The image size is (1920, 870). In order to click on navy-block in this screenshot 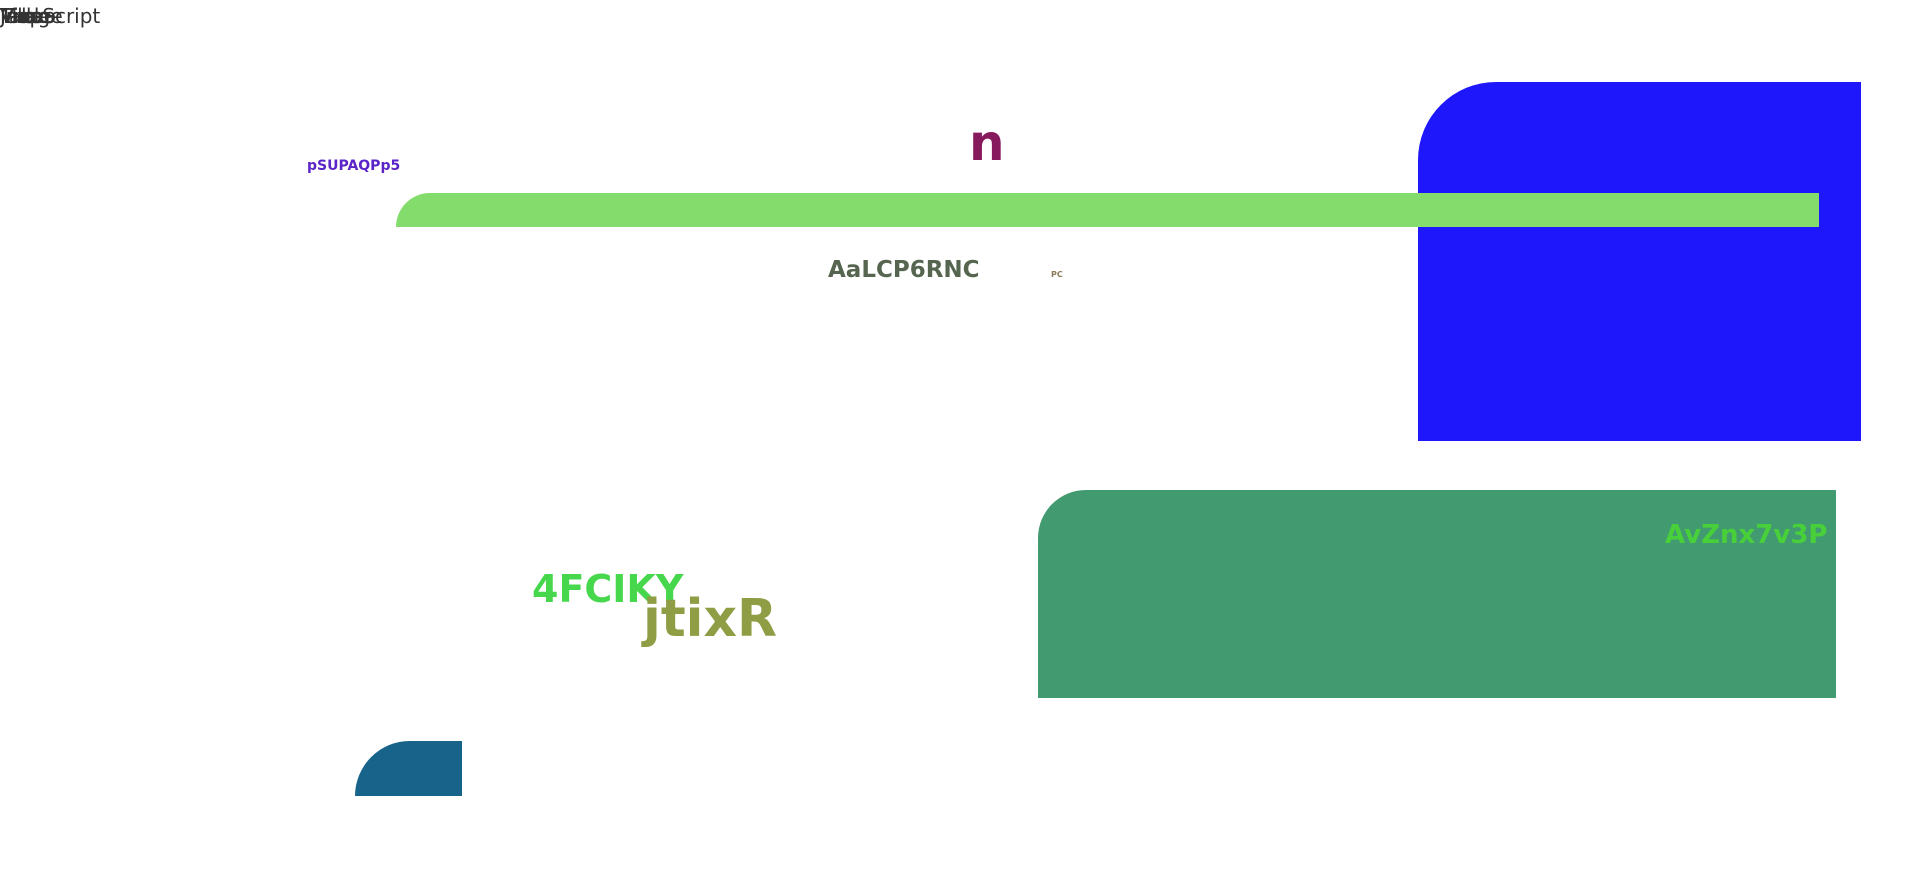, I will do `click(408, 768)`.